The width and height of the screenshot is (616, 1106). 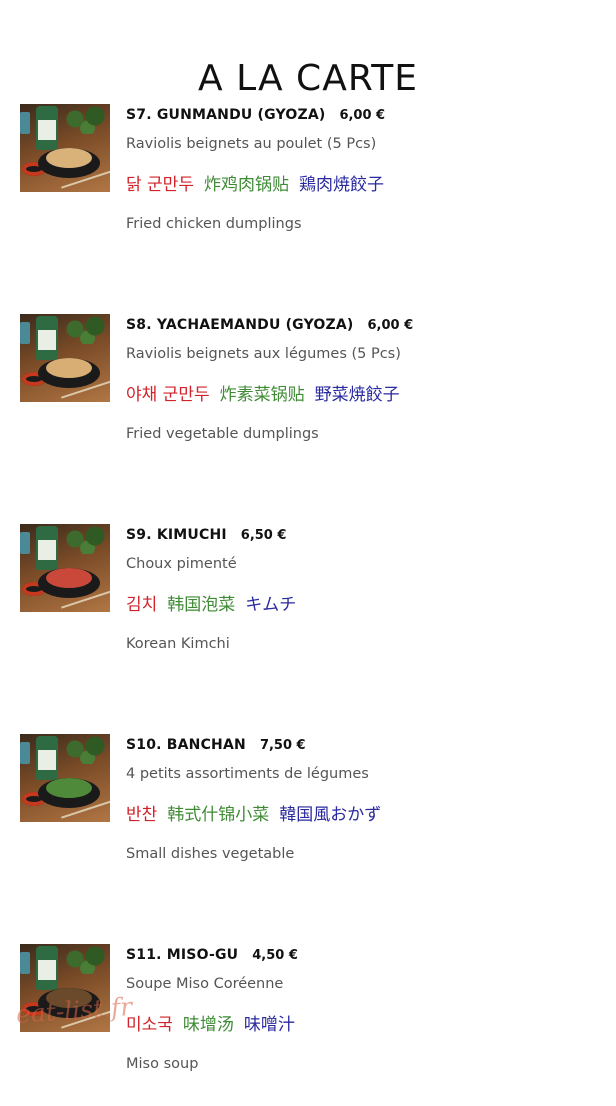 I want to click on item-description-en: Fried chicken dumplings, so click(x=214, y=224).